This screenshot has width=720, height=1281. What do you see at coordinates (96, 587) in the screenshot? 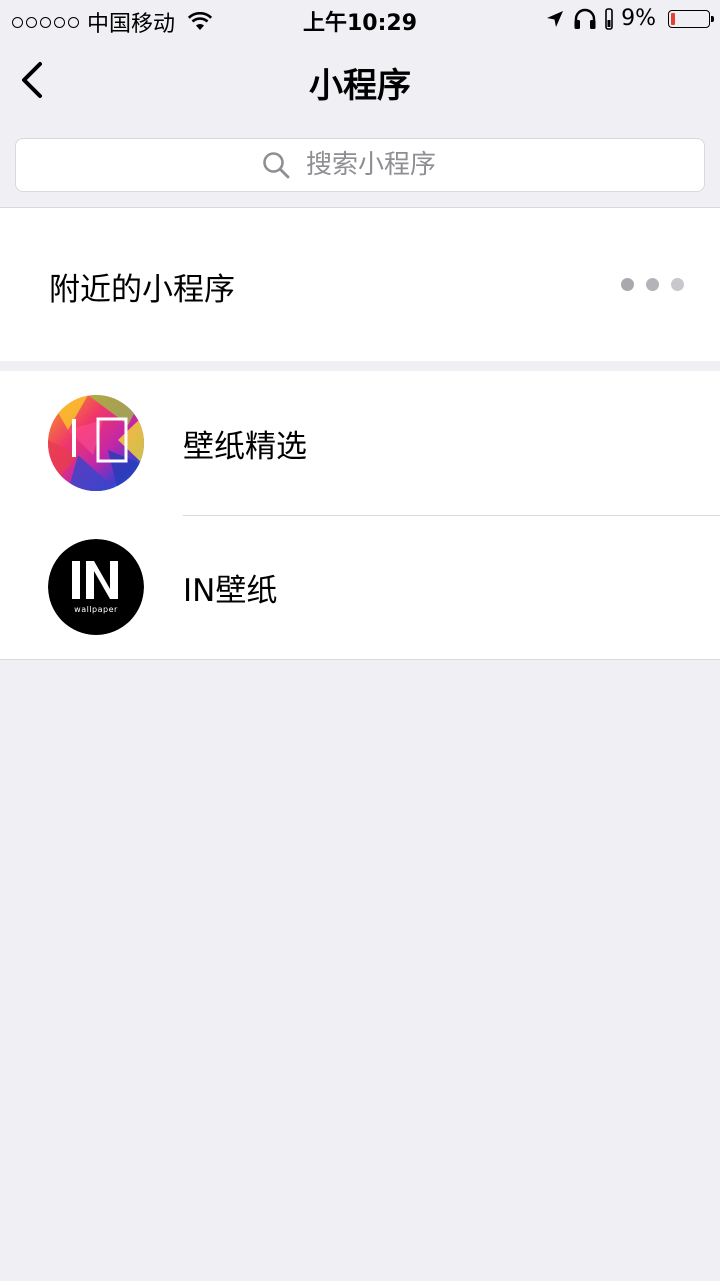
I see `in-wallpaper-icon: wallpaper` at bounding box center [96, 587].